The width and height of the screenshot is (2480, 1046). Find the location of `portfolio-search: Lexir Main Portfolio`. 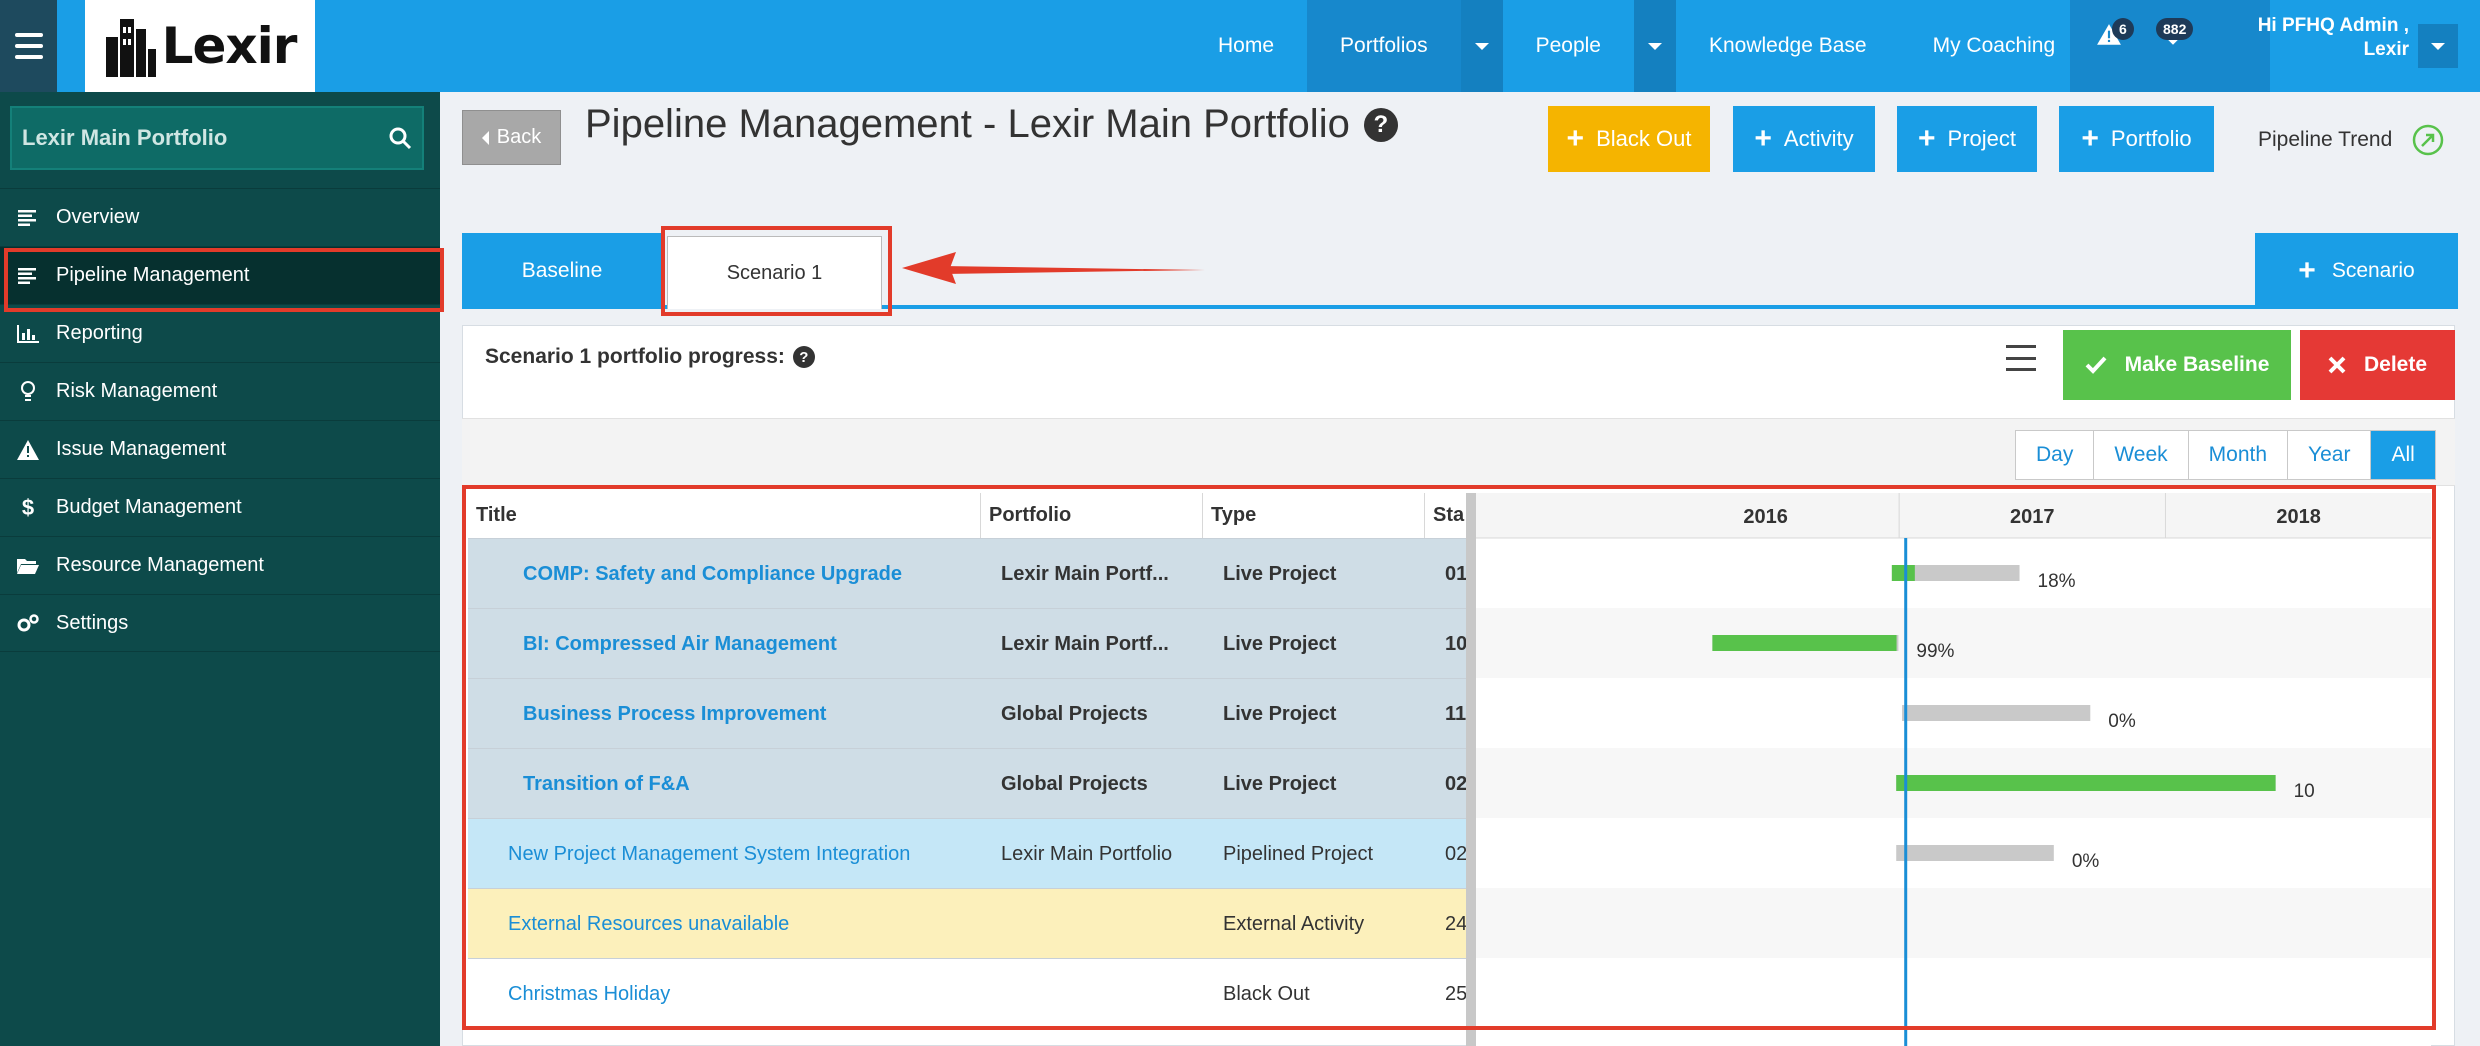

portfolio-search: Lexir Main Portfolio is located at coordinates (217, 138).